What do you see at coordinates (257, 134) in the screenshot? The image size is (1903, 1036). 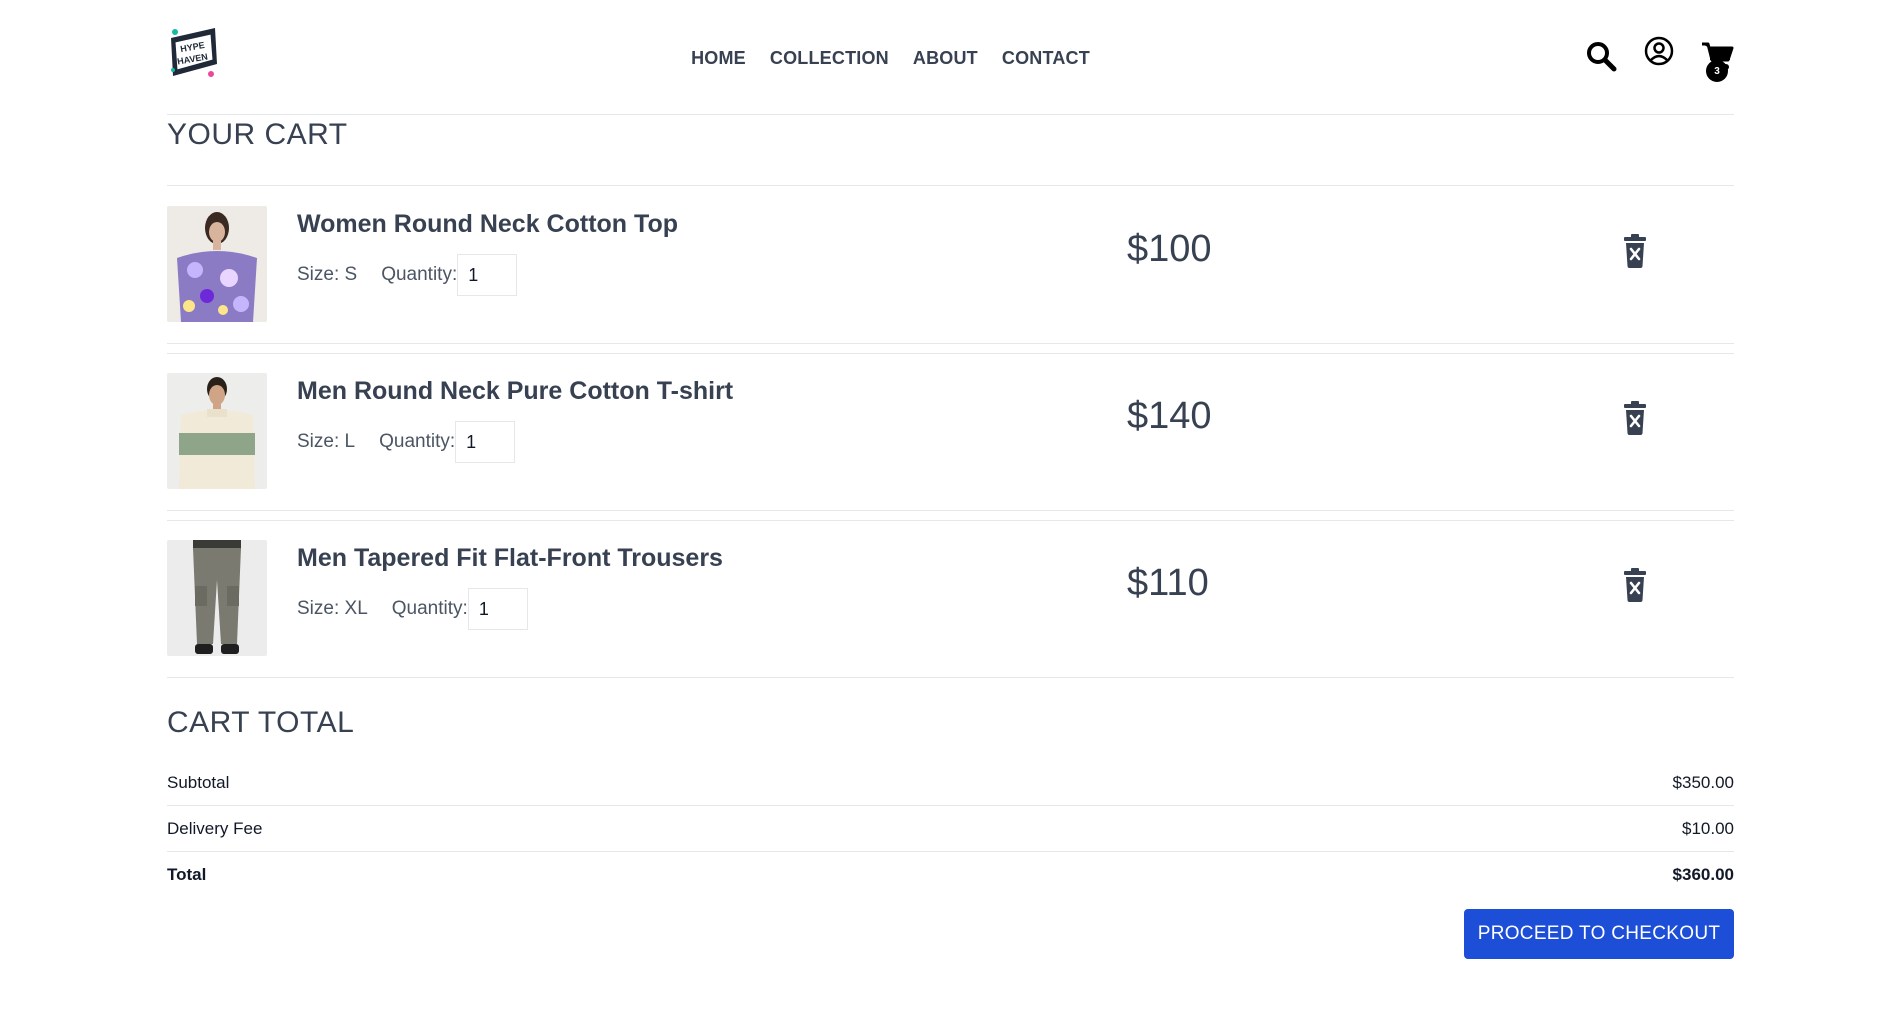 I see `page-title: YOUR CART` at bounding box center [257, 134].